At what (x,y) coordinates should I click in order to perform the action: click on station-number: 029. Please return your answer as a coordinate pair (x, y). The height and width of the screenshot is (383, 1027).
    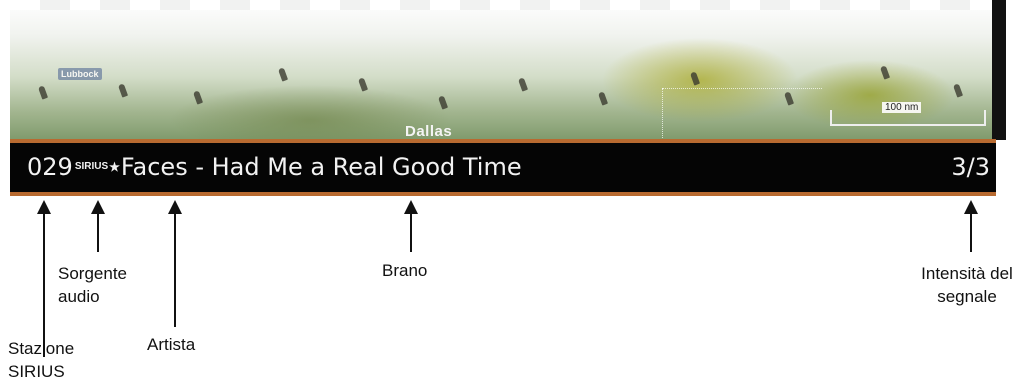
    Looking at the image, I should click on (50, 167).